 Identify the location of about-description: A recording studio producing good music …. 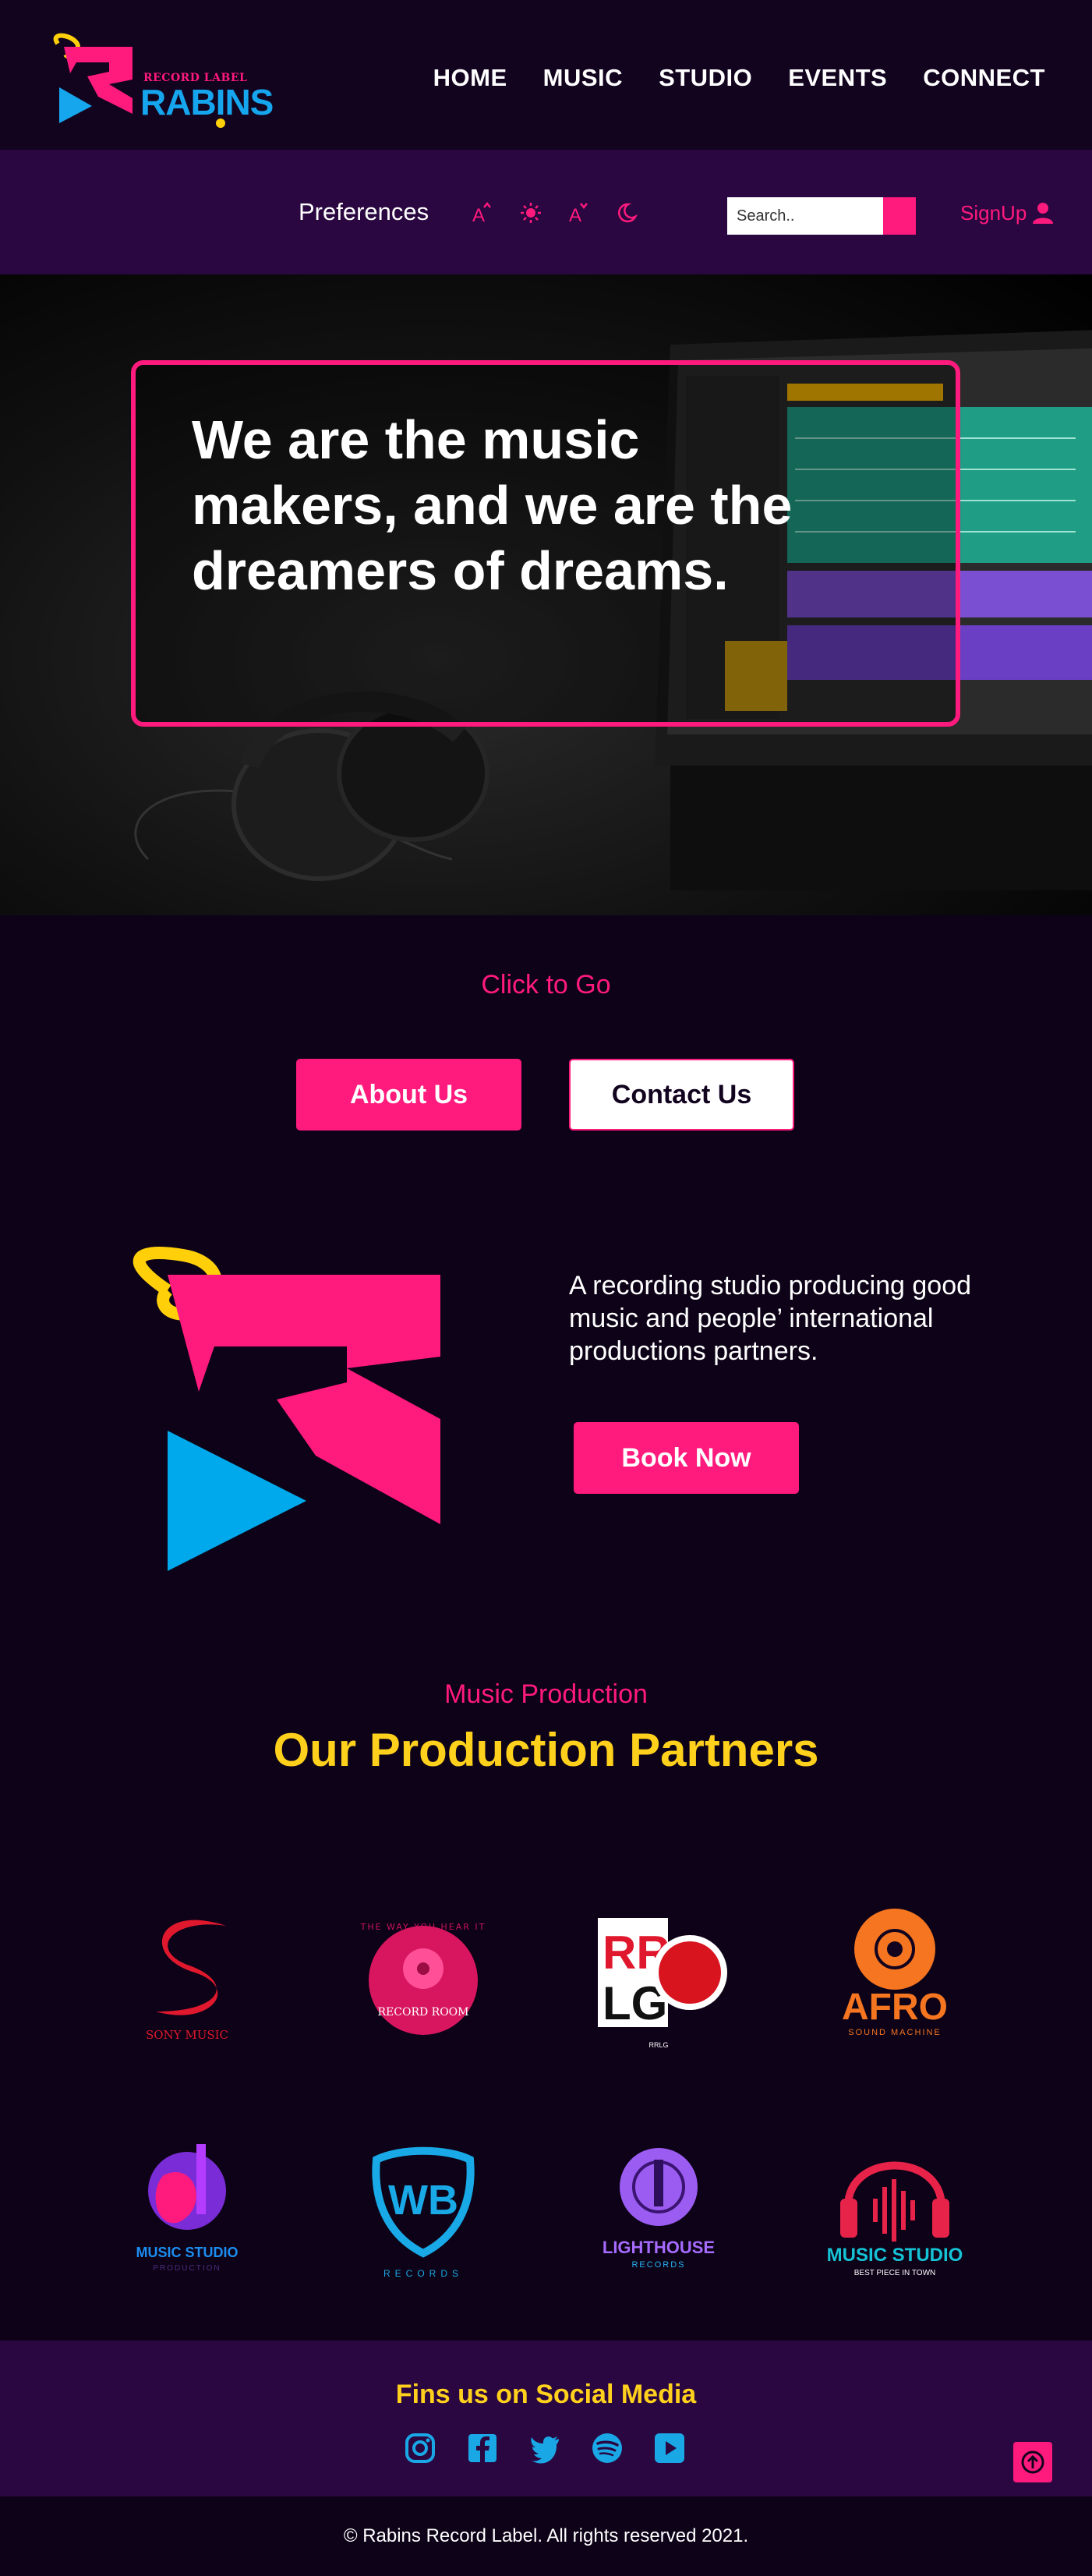
(771, 1318).